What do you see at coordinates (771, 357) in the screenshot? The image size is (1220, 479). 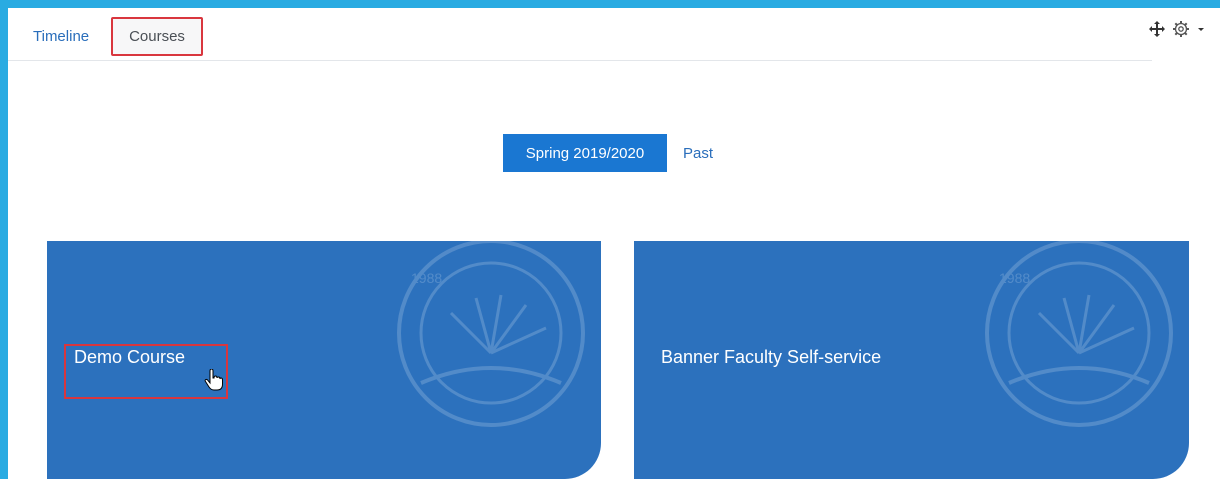 I see `course-name: Banner Faculty Self-service` at bounding box center [771, 357].